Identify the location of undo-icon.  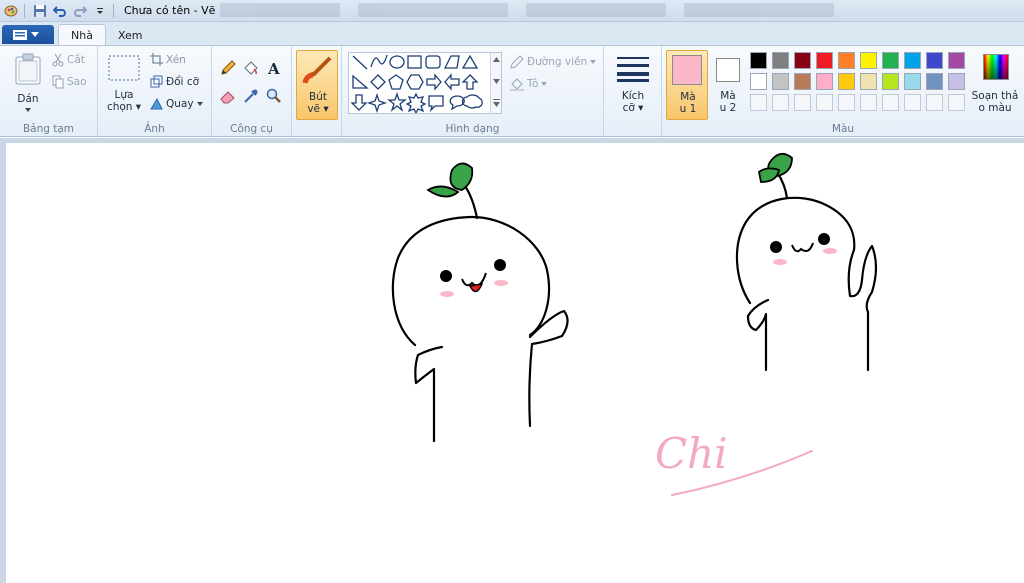
(60, 11).